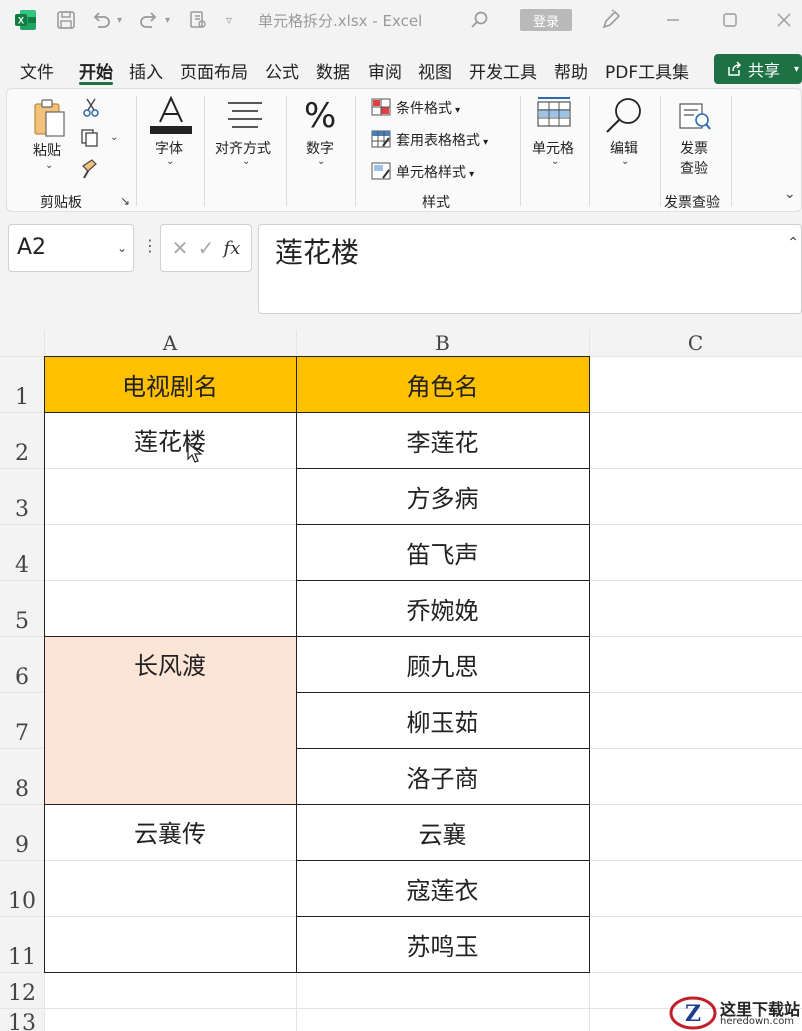 The width and height of the screenshot is (802, 1031). Describe the element at coordinates (22, 1019) in the screenshot. I see `row-header: 13` at that location.